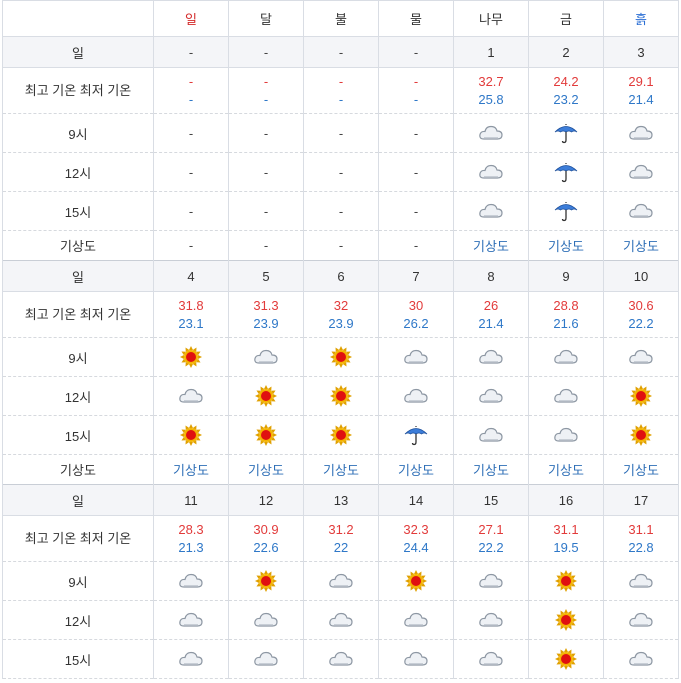 This screenshot has height=683, width=681. What do you see at coordinates (566, 18) in the screenshot?
I see `header-friday: 금` at bounding box center [566, 18].